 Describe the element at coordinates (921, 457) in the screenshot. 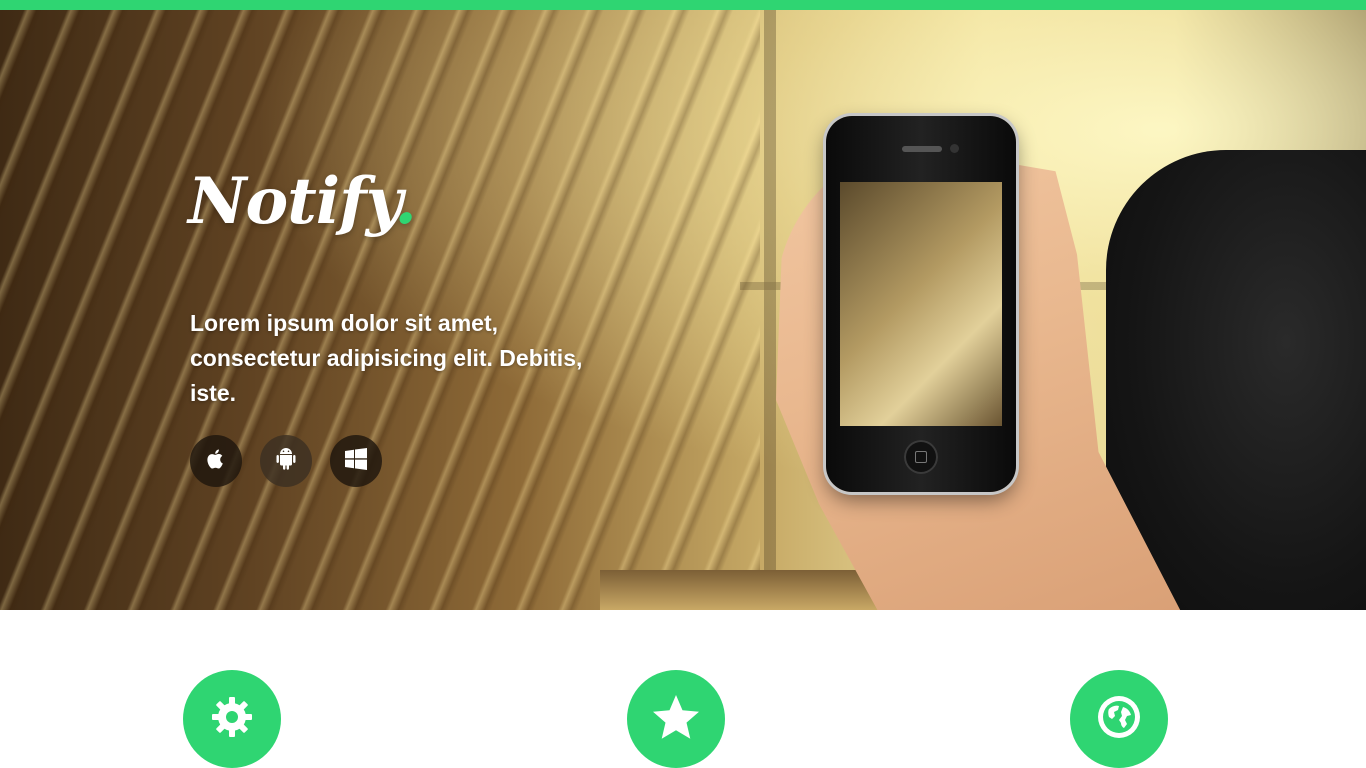

I see `phone-home-button` at that location.